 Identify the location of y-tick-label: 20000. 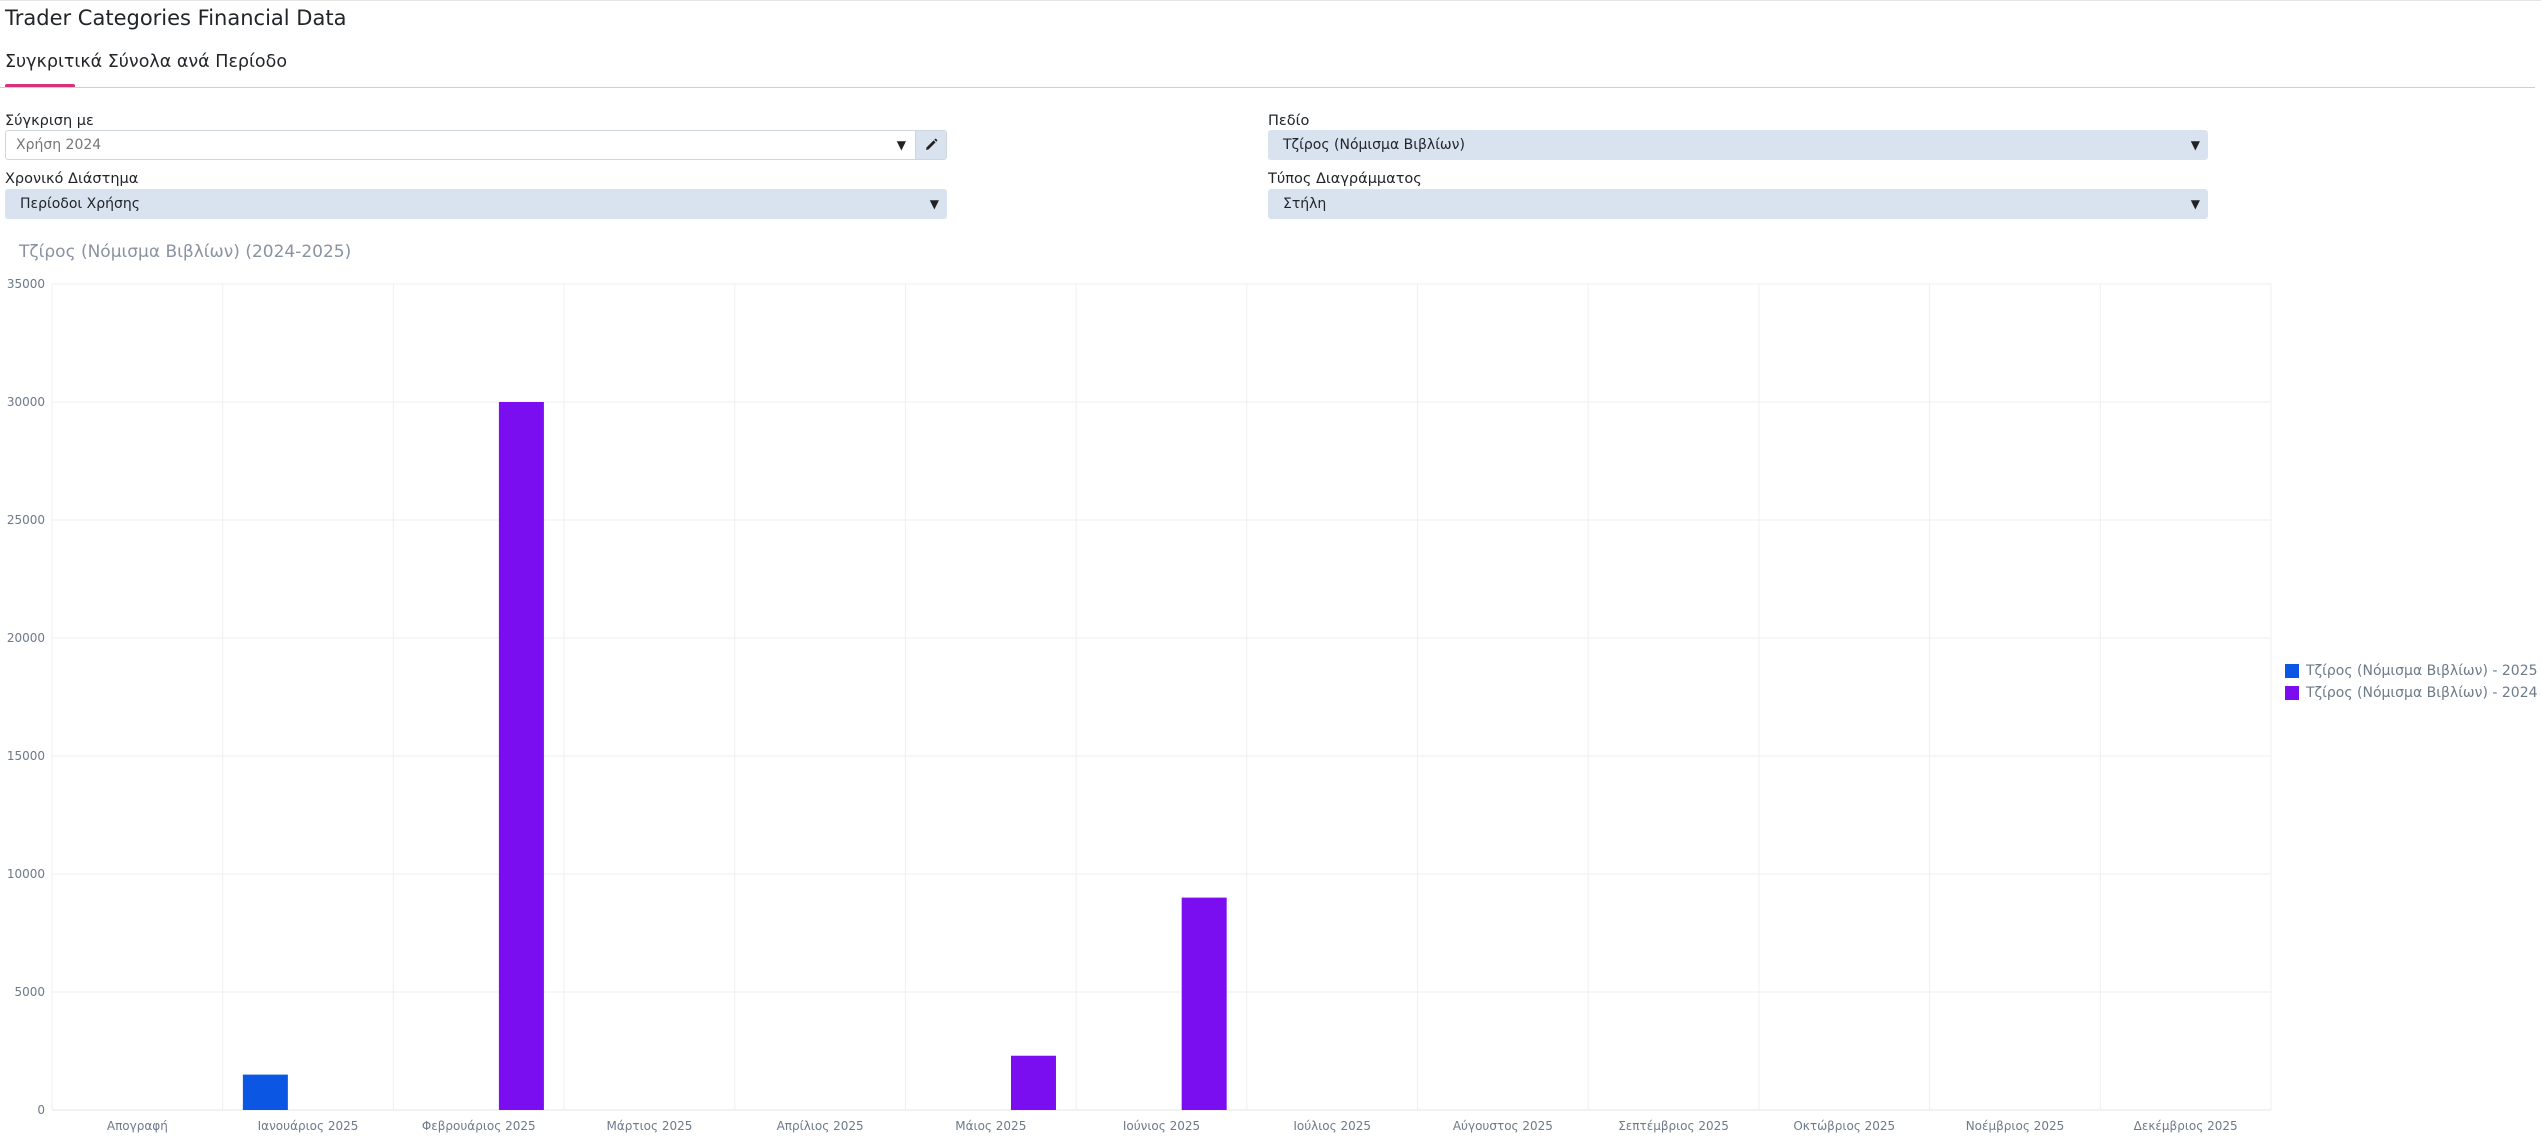
(26, 638).